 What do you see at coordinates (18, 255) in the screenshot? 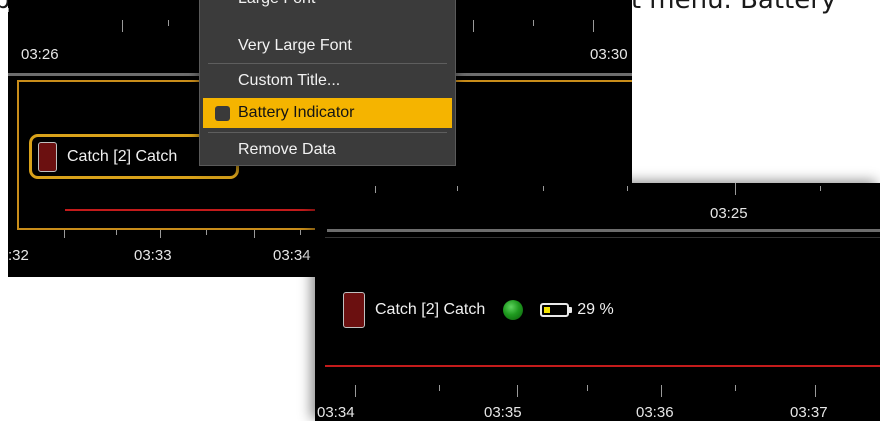
I see `time-label: :32` at bounding box center [18, 255].